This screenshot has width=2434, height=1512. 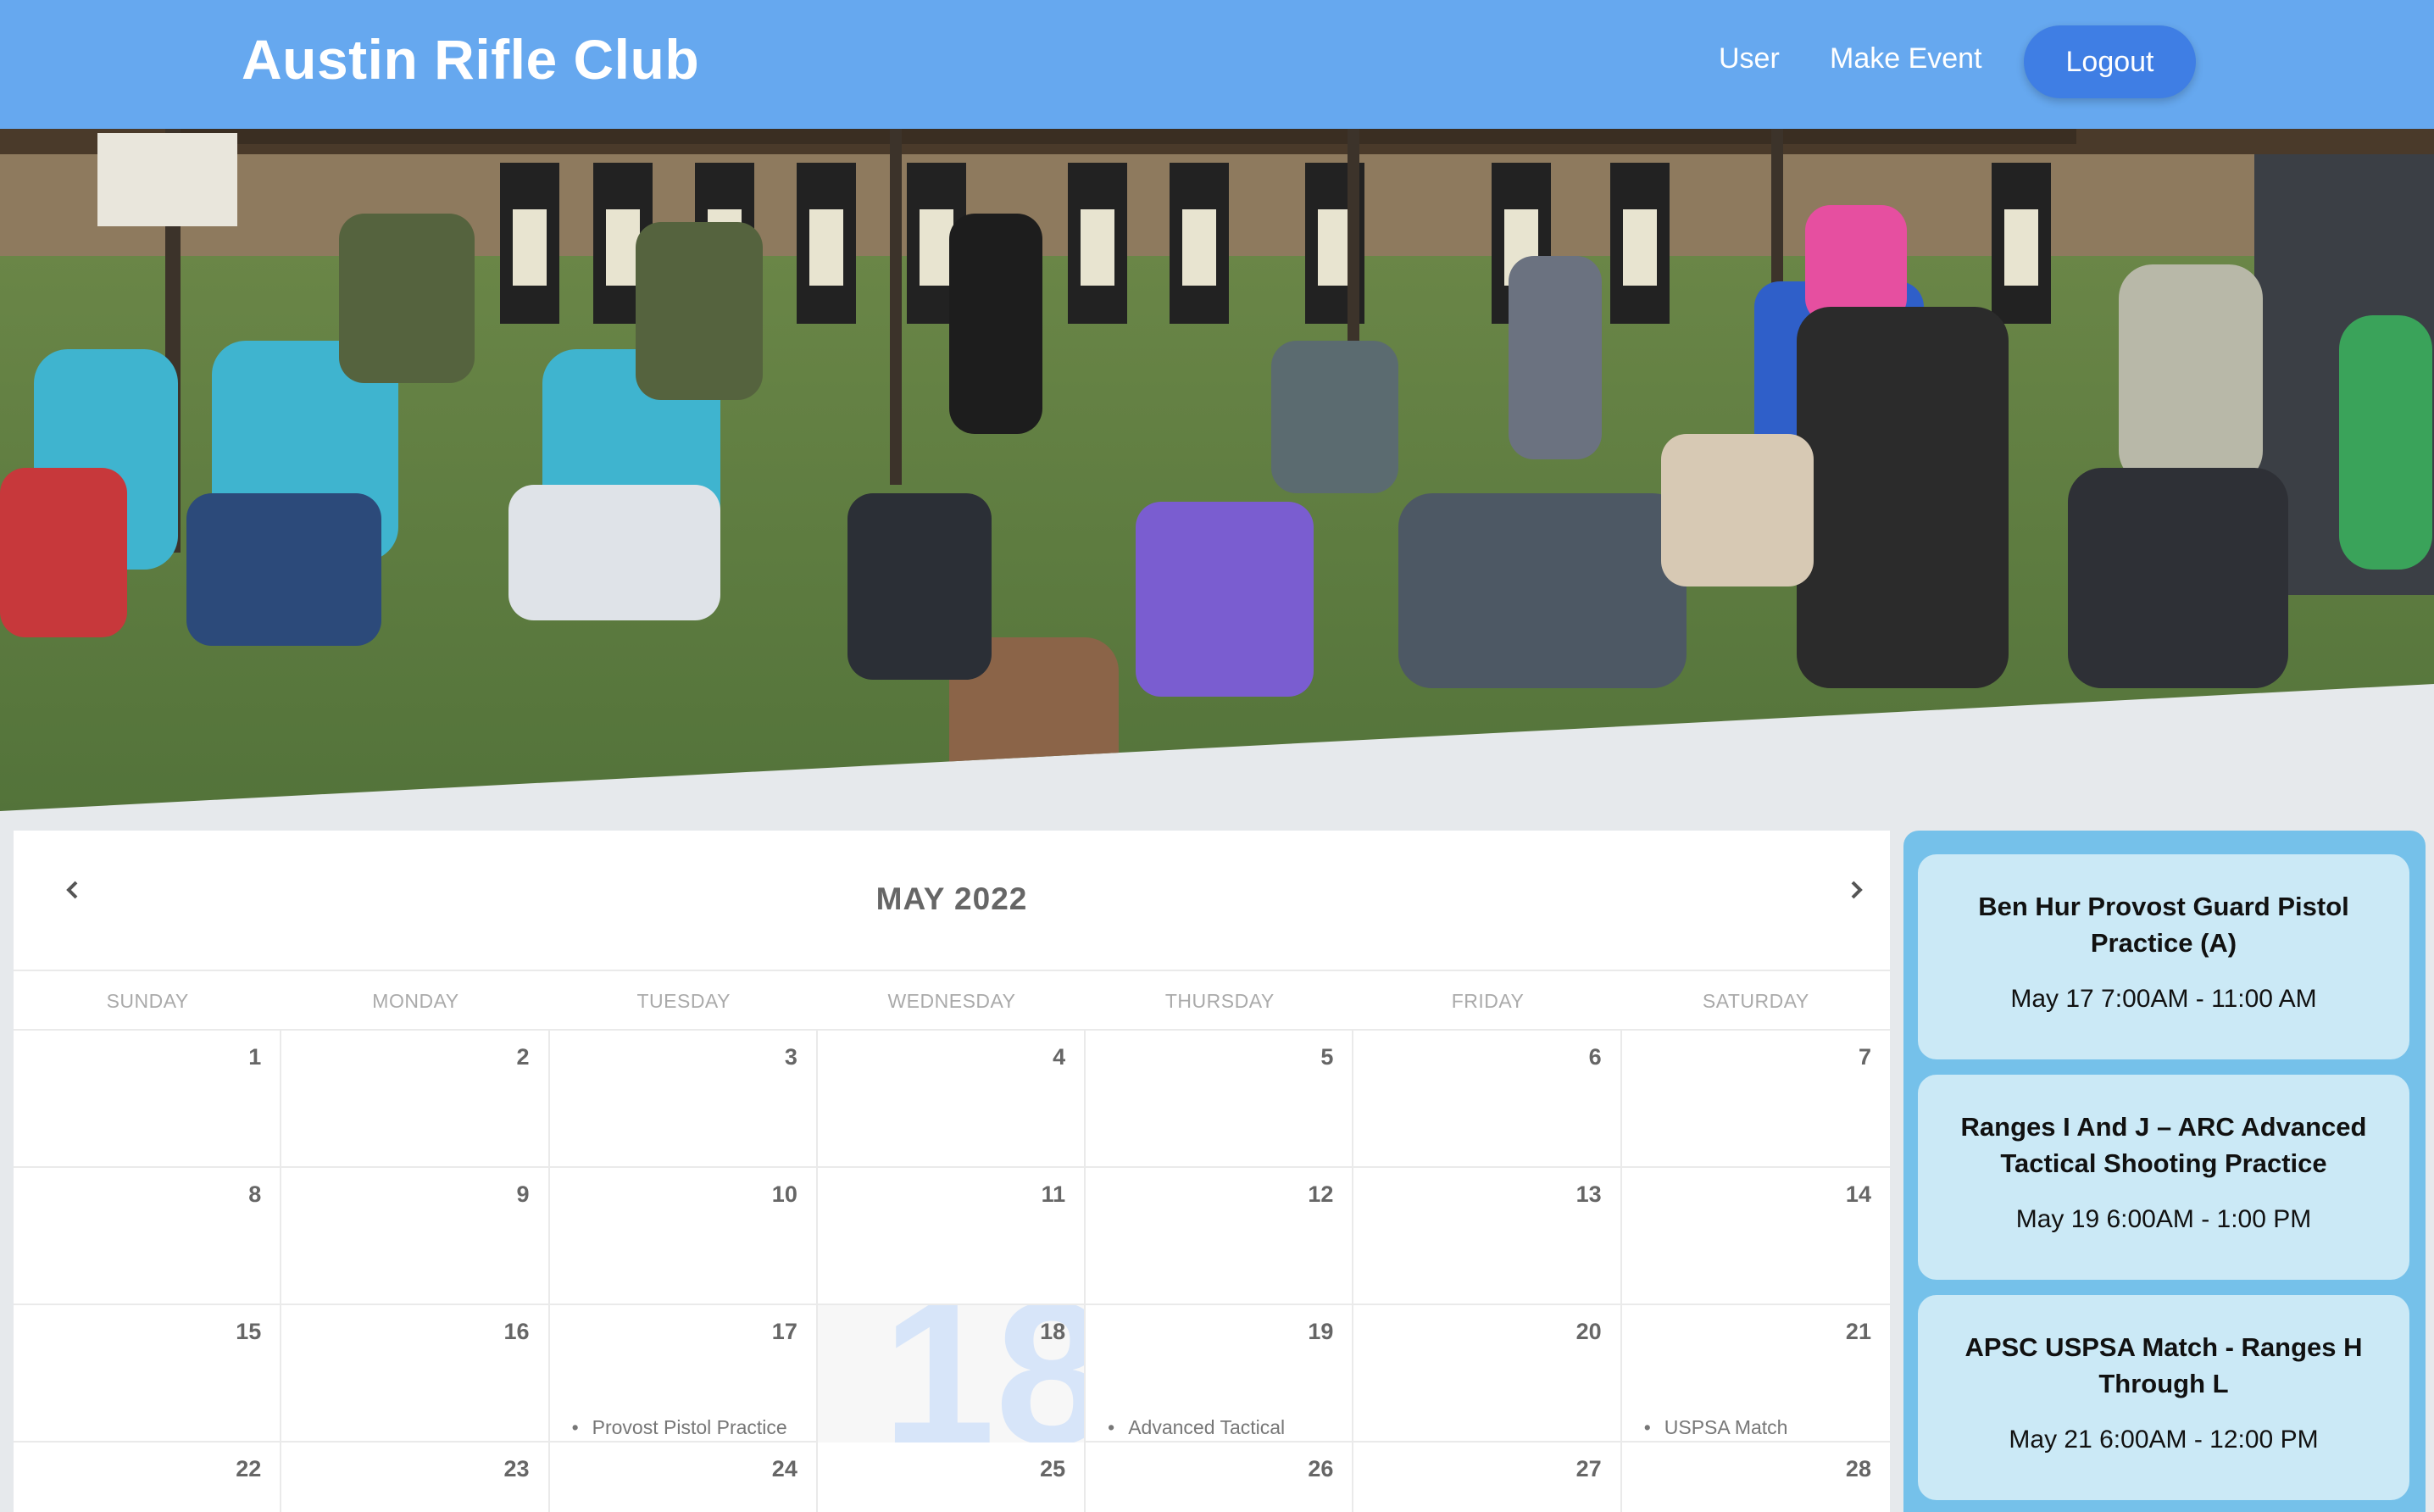 What do you see at coordinates (684, 1374) in the screenshot?
I see `calendar-day: 17 Provost Pistol Practice` at bounding box center [684, 1374].